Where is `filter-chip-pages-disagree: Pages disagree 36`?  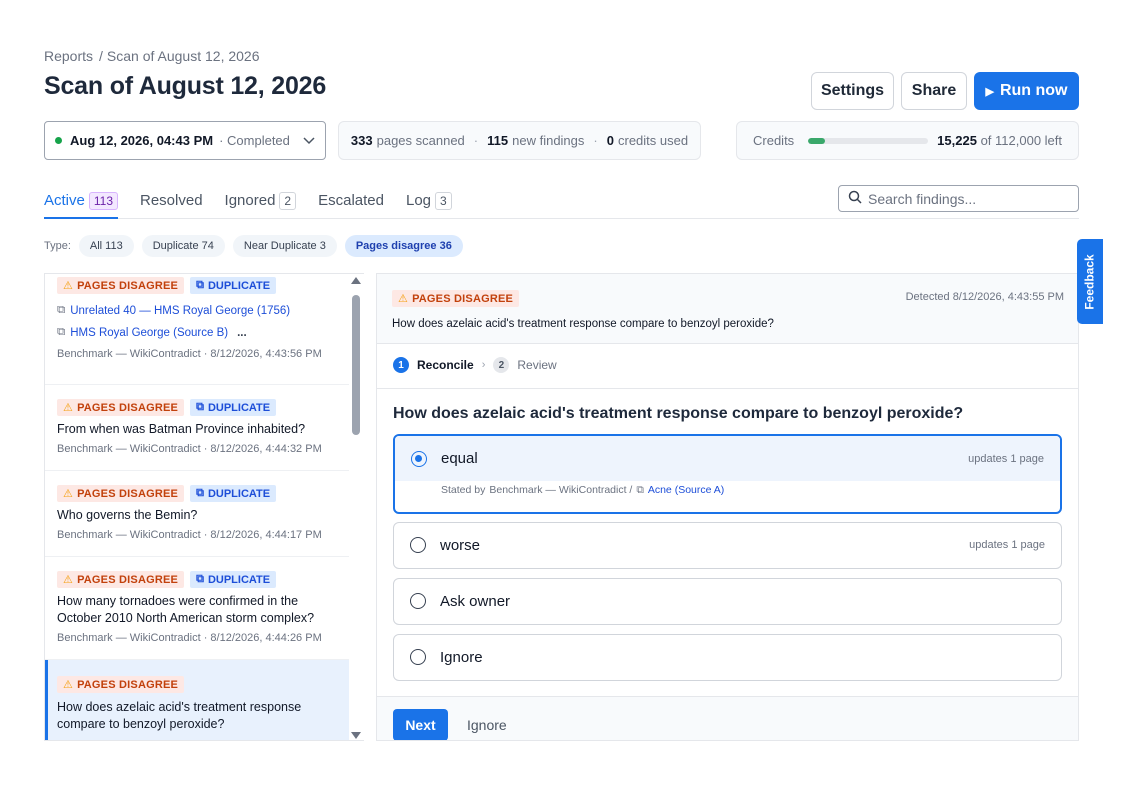 filter-chip-pages-disagree: Pages disagree 36 is located at coordinates (403, 246).